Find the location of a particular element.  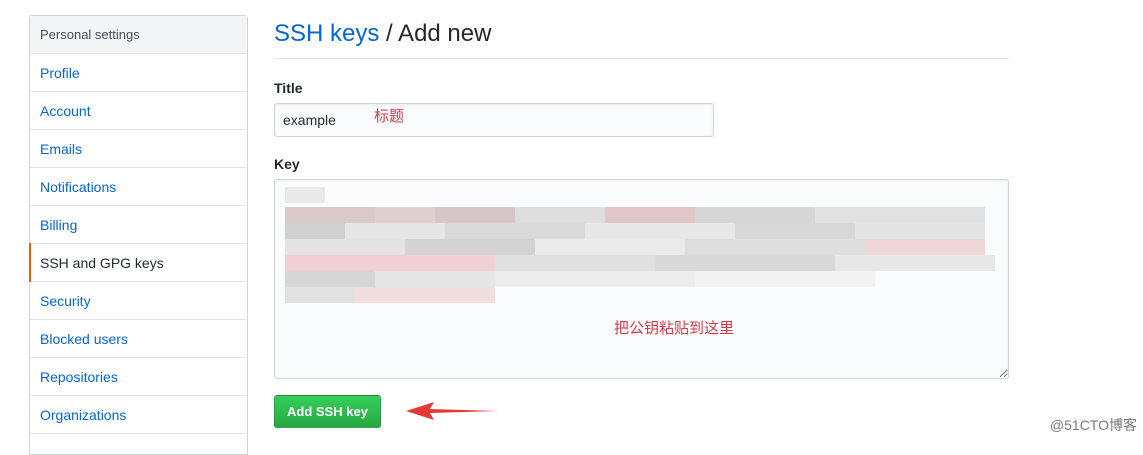

sidebar-item-notifications: Notifications is located at coordinates (138, 187).